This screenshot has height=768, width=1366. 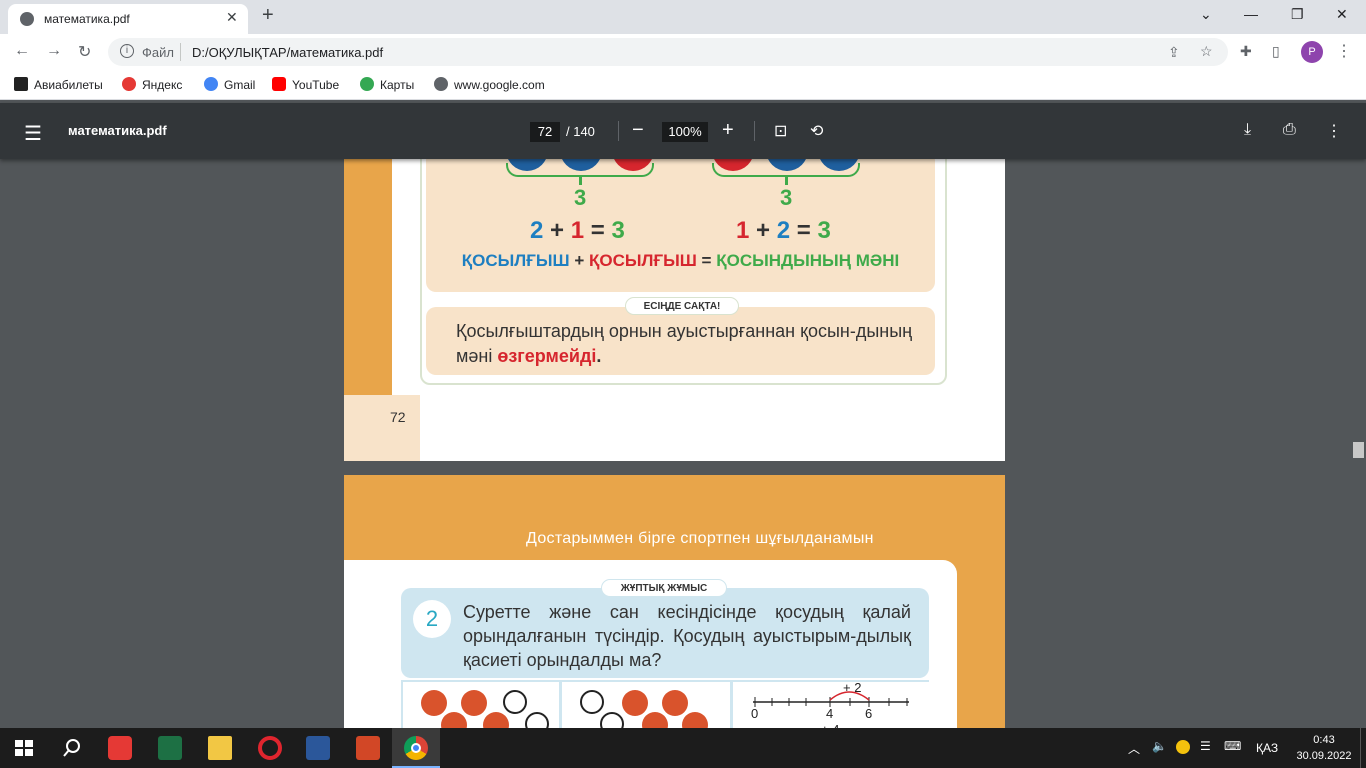 I want to click on info-icon: i, so click(x=127, y=51).